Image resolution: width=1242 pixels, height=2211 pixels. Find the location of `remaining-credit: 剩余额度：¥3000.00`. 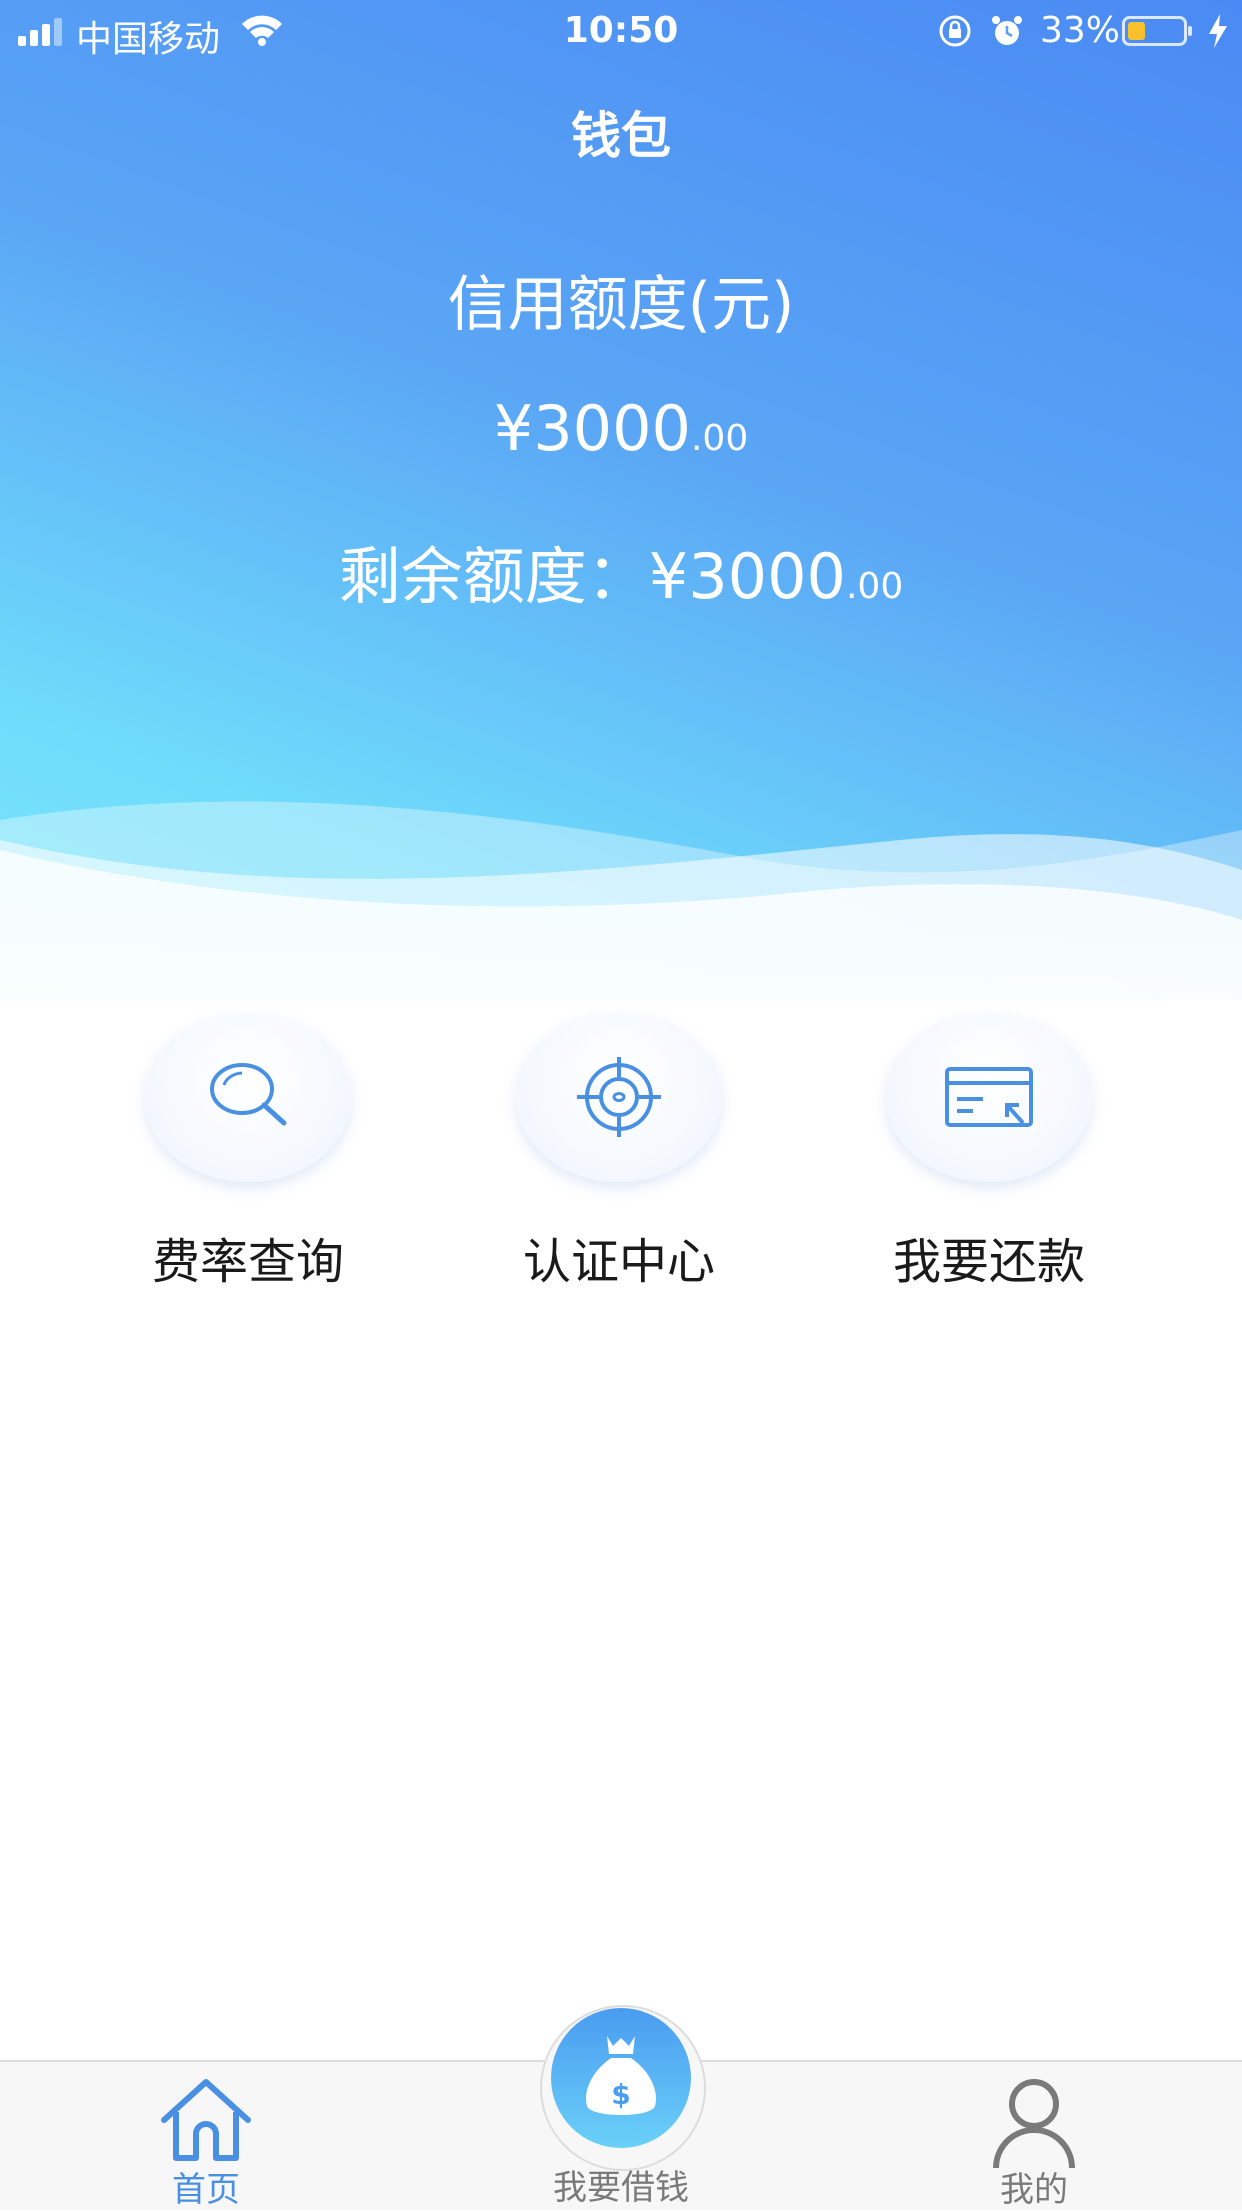

remaining-credit: 剩余额度：¥3000.00 is located at coordinates (621, 571).